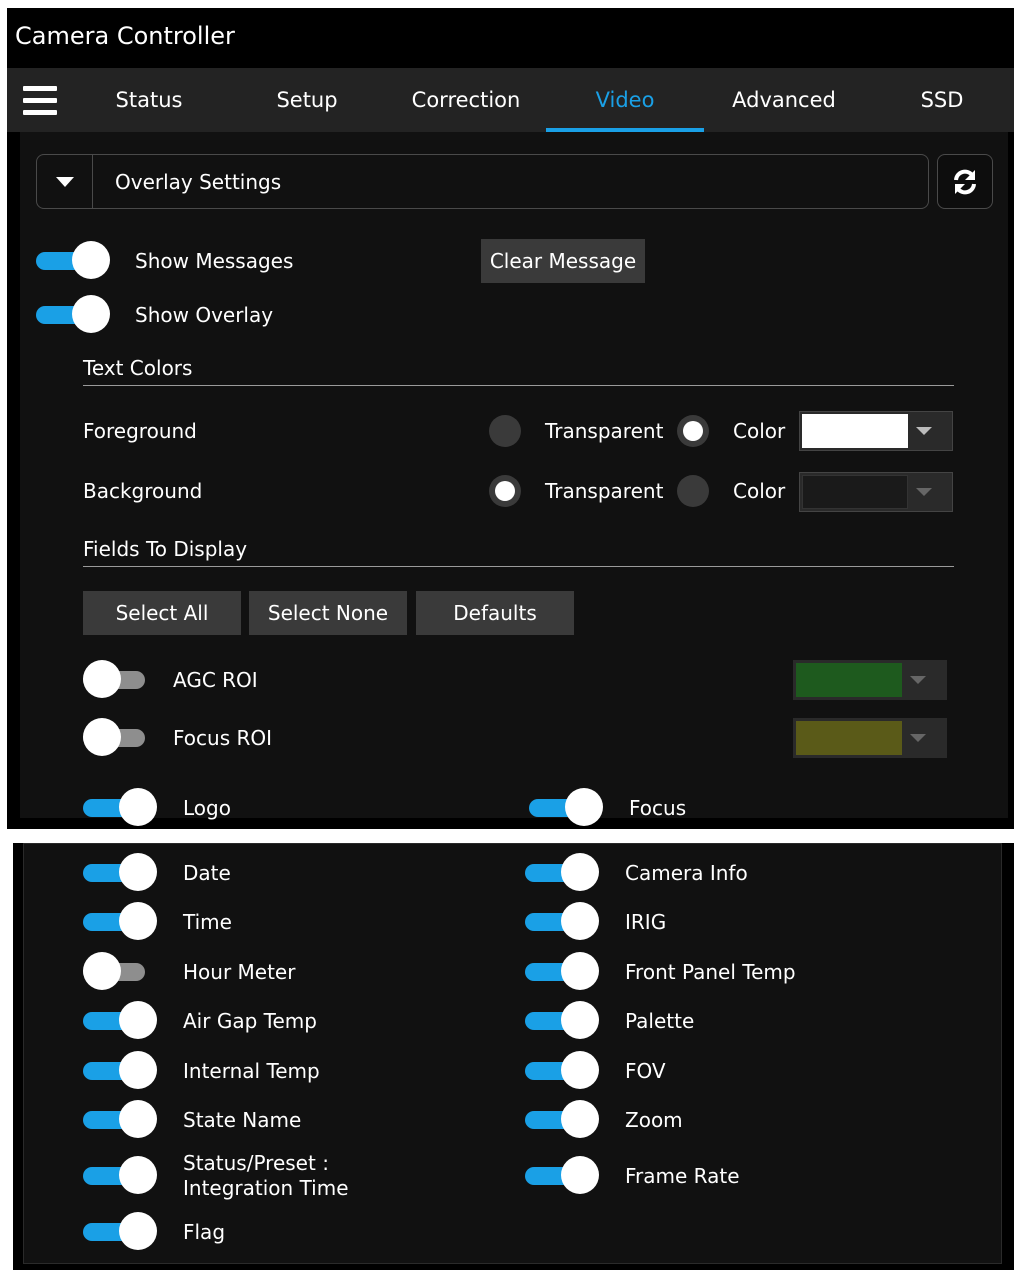 Image resolution: width=1014 pixels, height=1273 pixels. What do you see at coordinates (654, 1120) in the screenshot?
I see `zoom-label: Zoom` at bounding box center [654, 1120].